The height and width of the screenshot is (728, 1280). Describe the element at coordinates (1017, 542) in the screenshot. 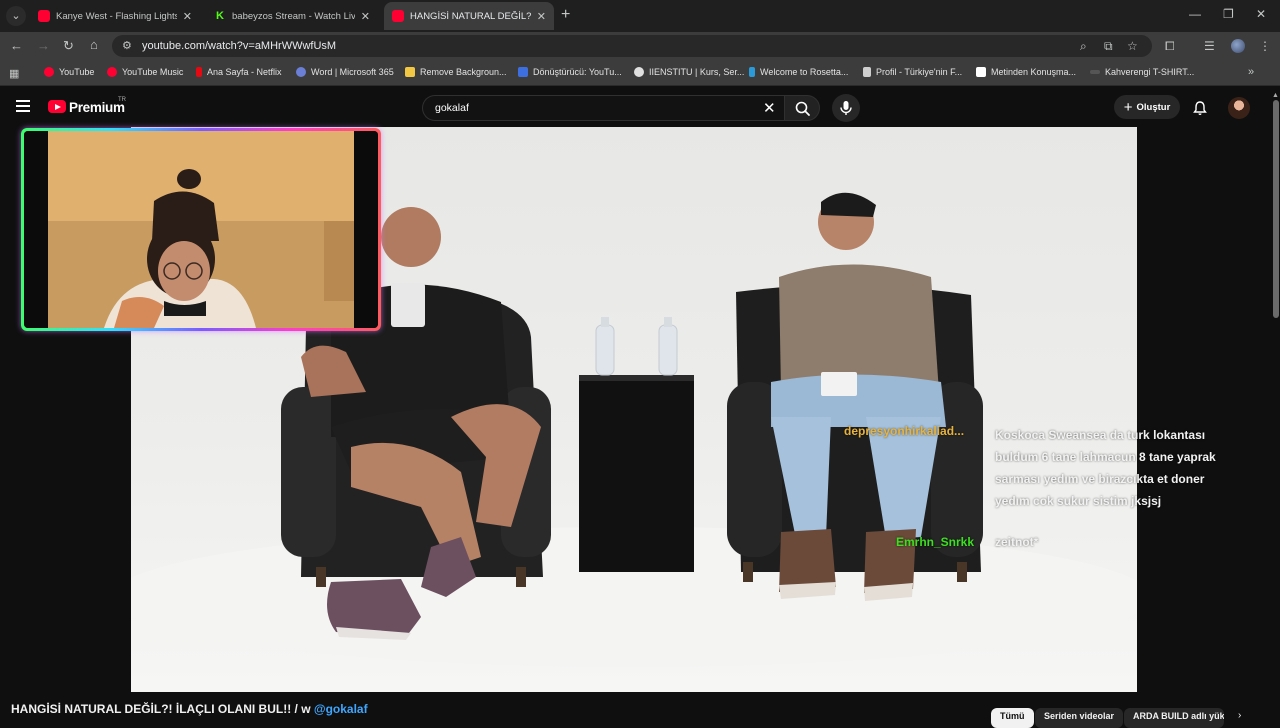

I see `chat-message: zeitnot*` at that location.